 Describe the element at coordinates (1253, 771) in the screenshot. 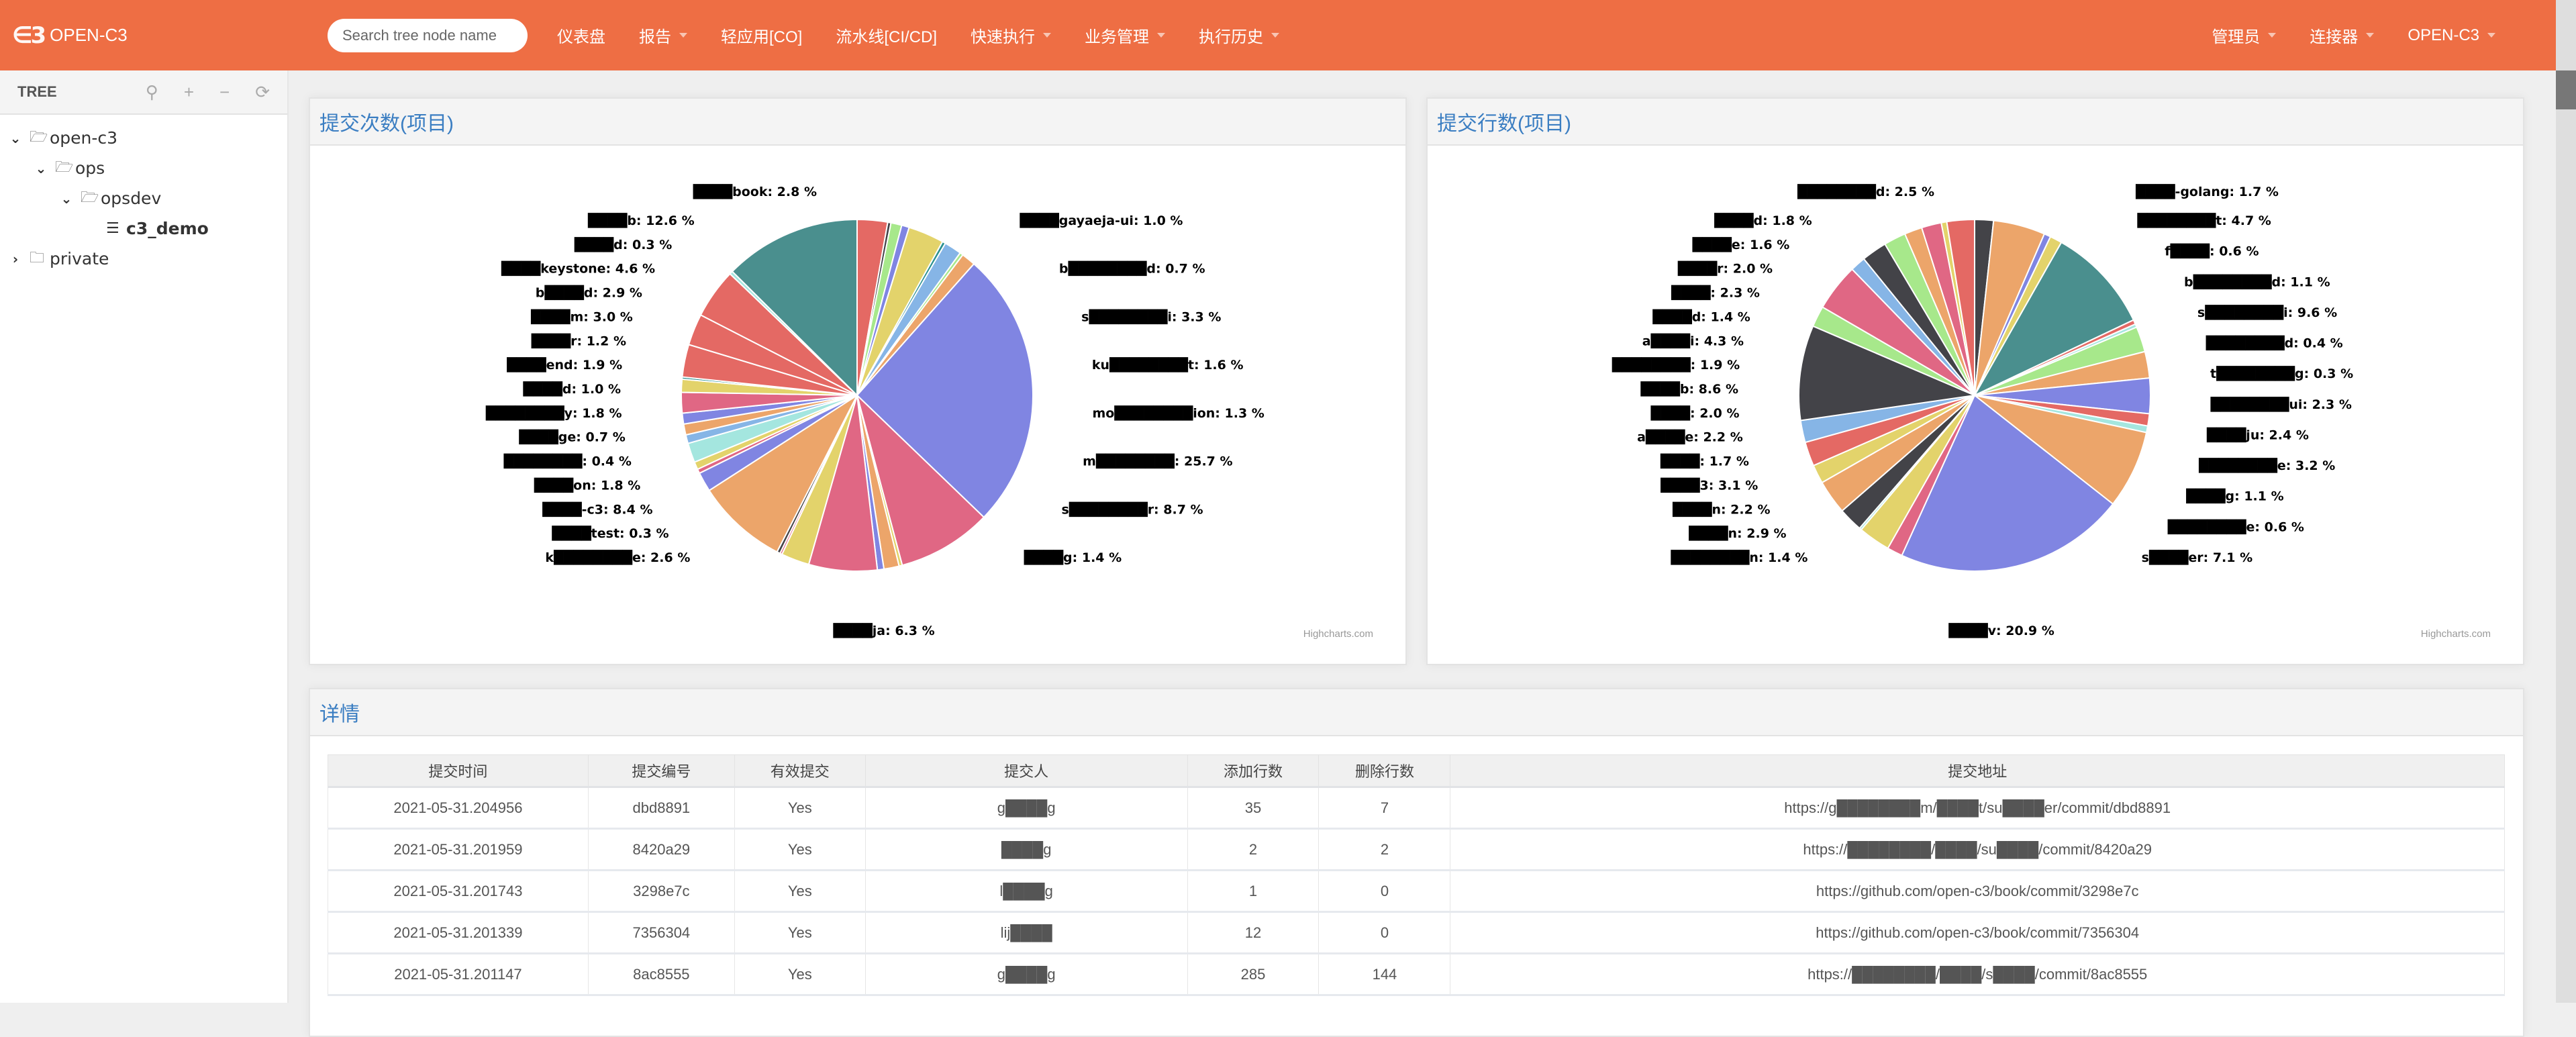

I see `column-header: 添加行数` at that location.